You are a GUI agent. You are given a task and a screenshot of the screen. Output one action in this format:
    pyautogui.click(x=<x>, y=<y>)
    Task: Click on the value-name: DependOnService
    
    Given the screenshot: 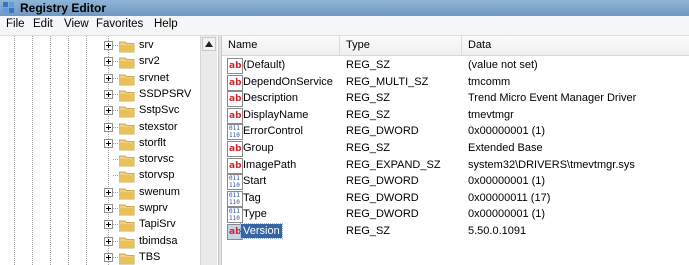 What is the action you would take?
    pyautogui.click(x=288, y=81)
    